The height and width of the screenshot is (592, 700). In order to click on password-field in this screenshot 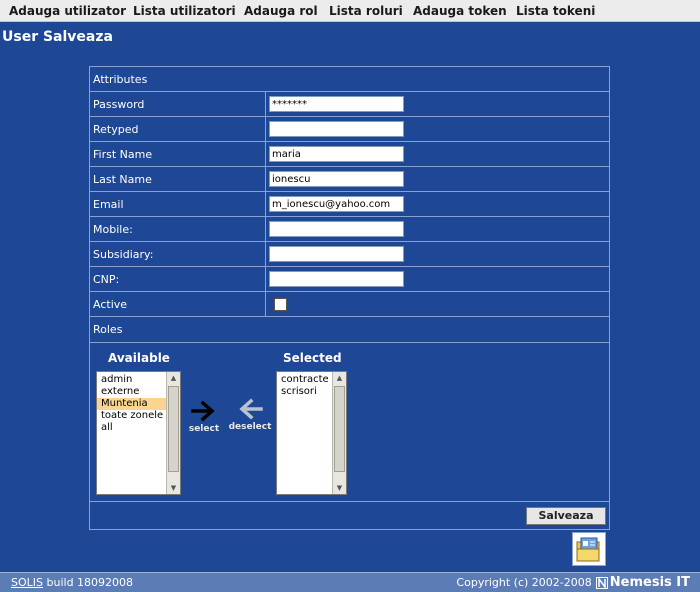, I will do `click(336, 104)`.